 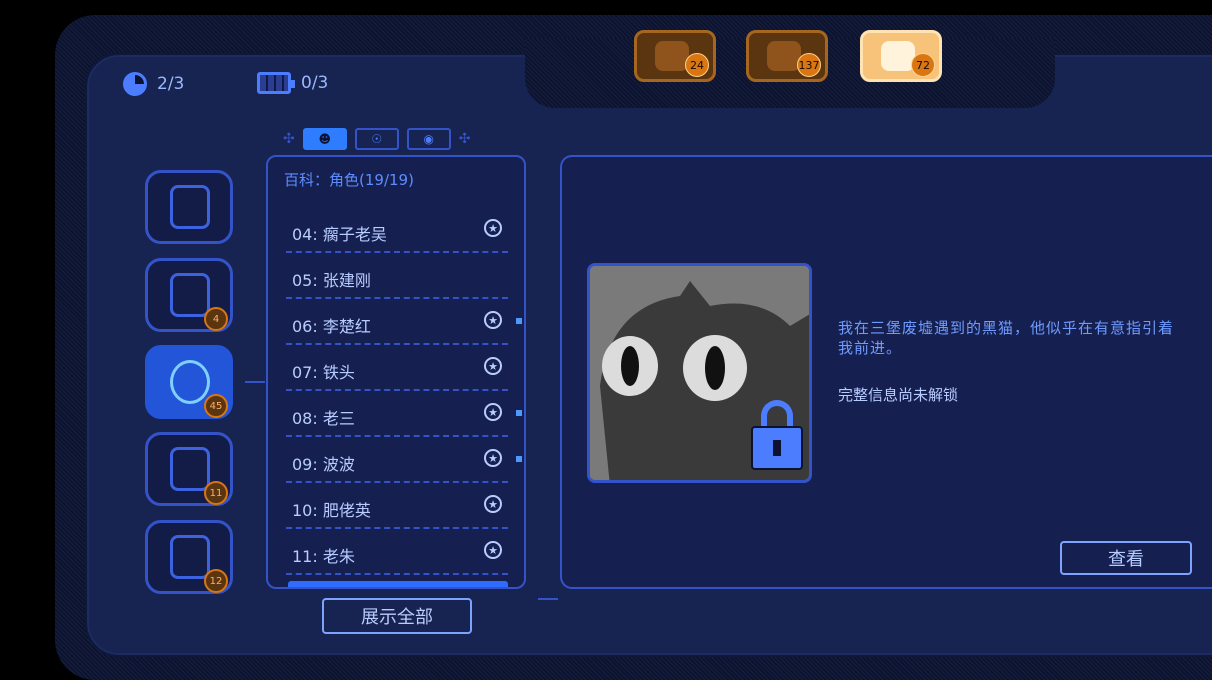 What do you see at coordinates (171, 84) in the screenshot?
I see `moves-count: 2/3` at bounding box center [171, 84].